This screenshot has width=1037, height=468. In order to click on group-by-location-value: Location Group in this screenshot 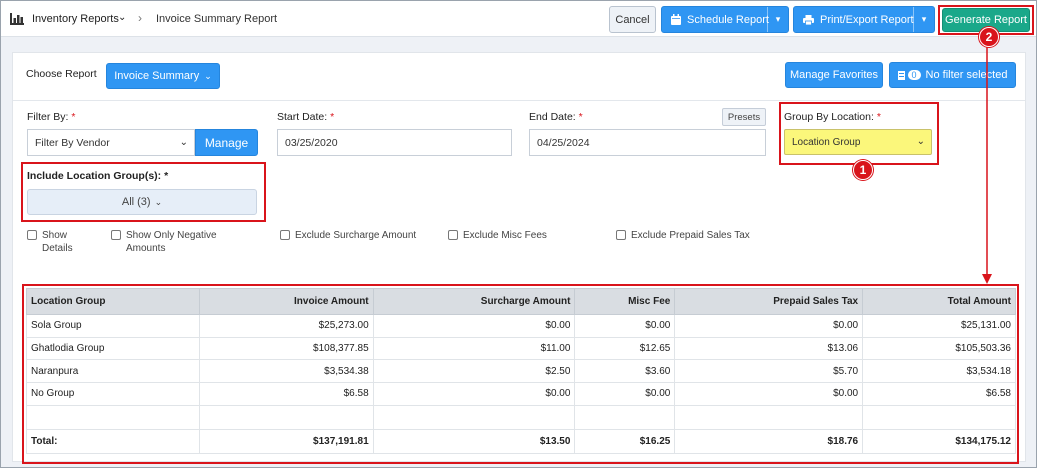, I will do `click(826, 142)`.